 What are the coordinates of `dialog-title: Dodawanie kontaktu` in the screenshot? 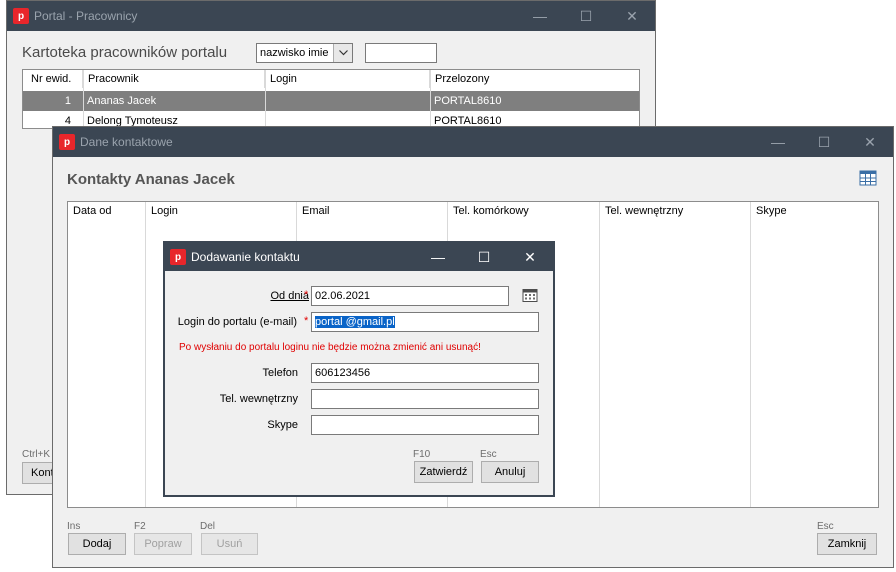 It's located at (245, 257).